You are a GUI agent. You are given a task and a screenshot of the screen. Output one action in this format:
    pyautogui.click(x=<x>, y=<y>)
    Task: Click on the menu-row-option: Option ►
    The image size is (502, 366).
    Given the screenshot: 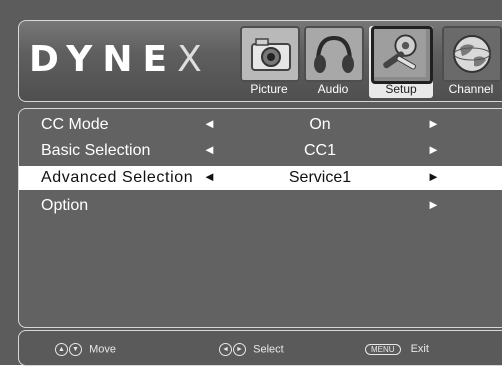 What is the action you would take?
    pyautogui.click(x=260, y=206)
    